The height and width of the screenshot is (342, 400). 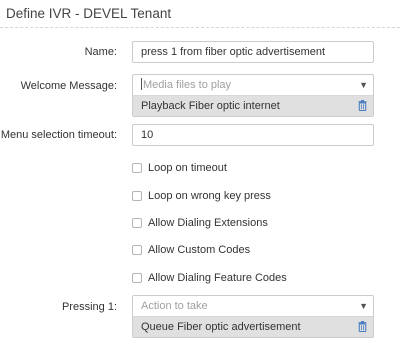 What do you see at coordinates (217, 278) in the screenshot?
I see `allow-dialing-feature-codes-label: Allow Dialing Feature Codes` at bounding box center [217, 278].